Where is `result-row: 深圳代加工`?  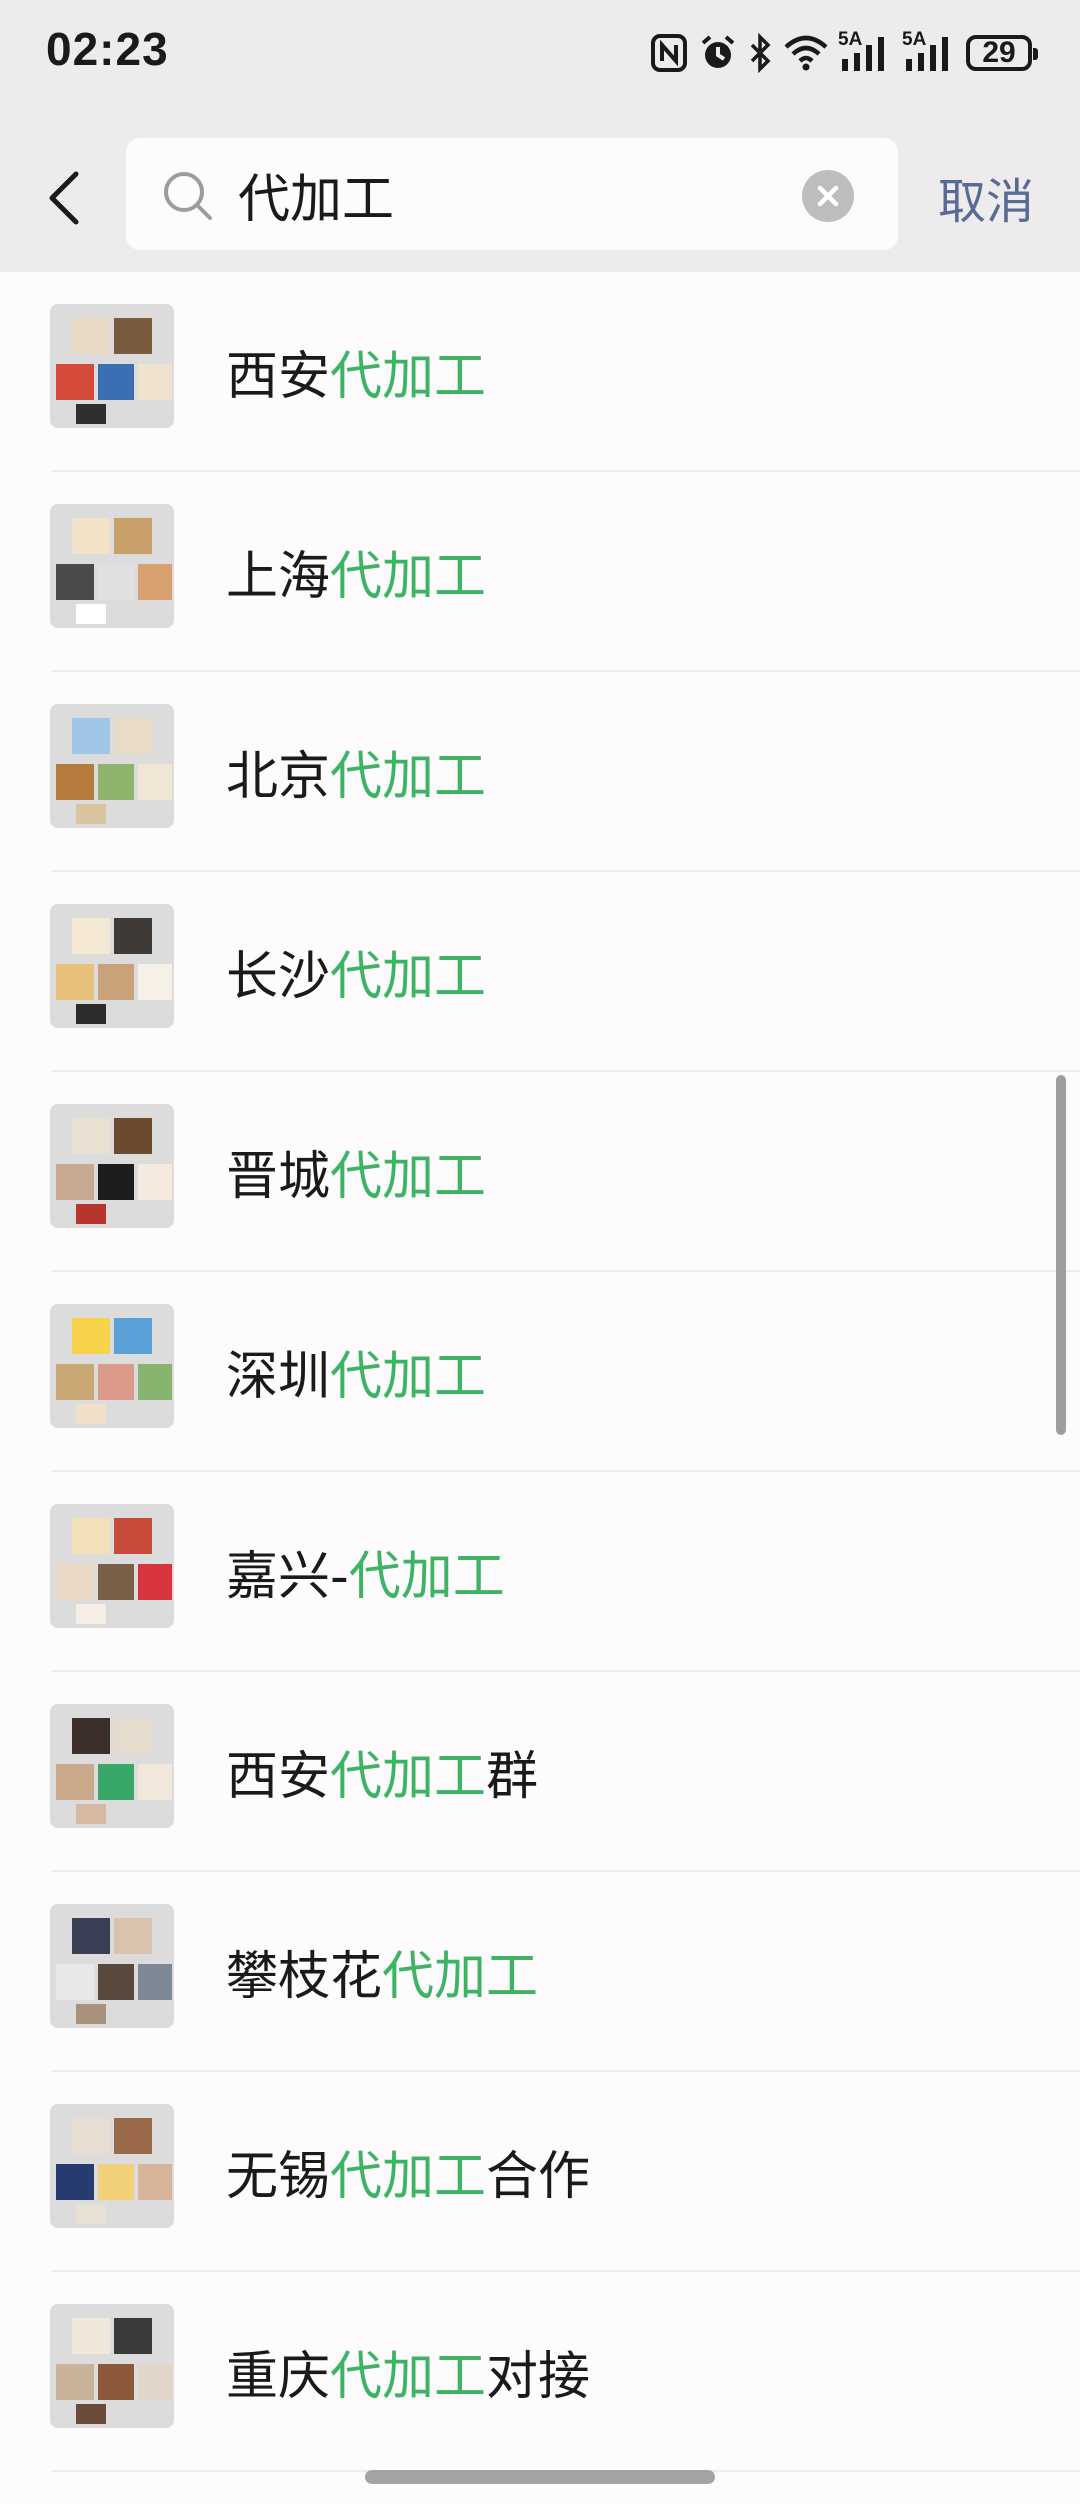
result-row: 深圳代加工 is located at coordinates (540, 1372).